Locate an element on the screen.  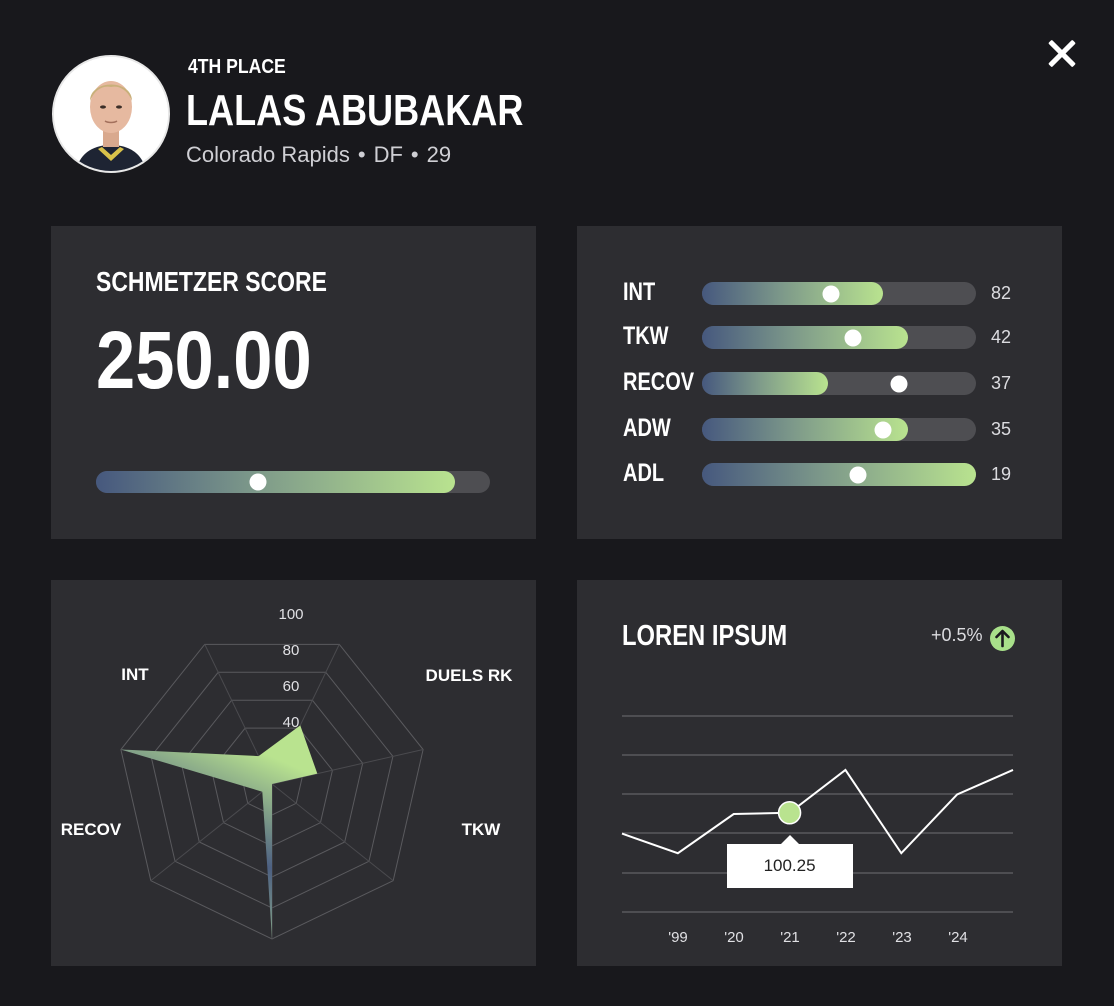
stat-value: 37 is located at coordinates (1001, 383).